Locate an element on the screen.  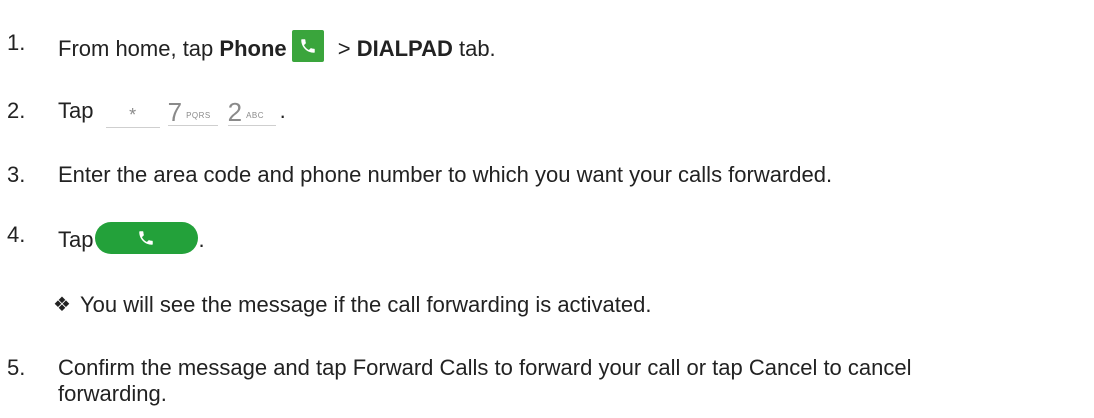
key-main: 2 is located at coordinates (235, 112).